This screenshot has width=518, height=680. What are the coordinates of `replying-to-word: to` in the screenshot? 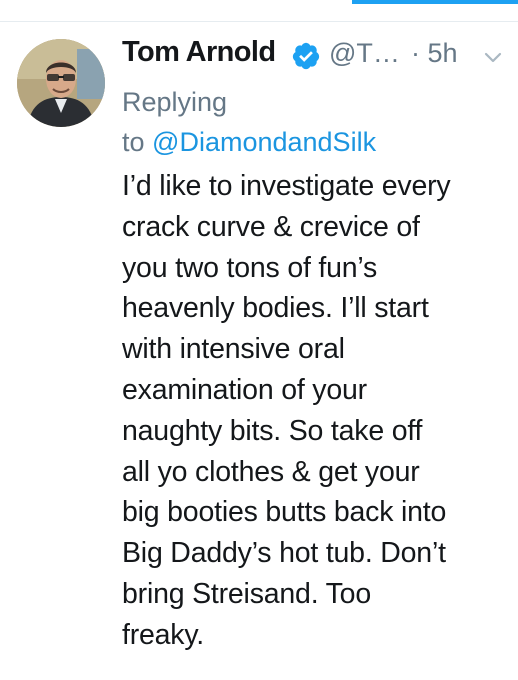 It's located at (133, 142).